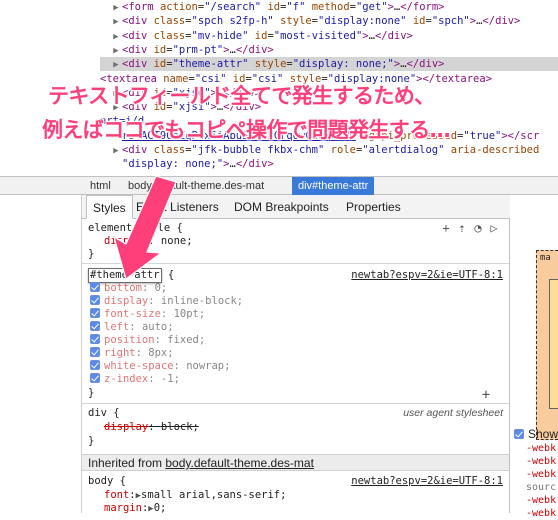  What do you see at coordinates (135, 228) in the screenshot?
I see `element-style-selector: element.style {` at bounding box center [135, 228].